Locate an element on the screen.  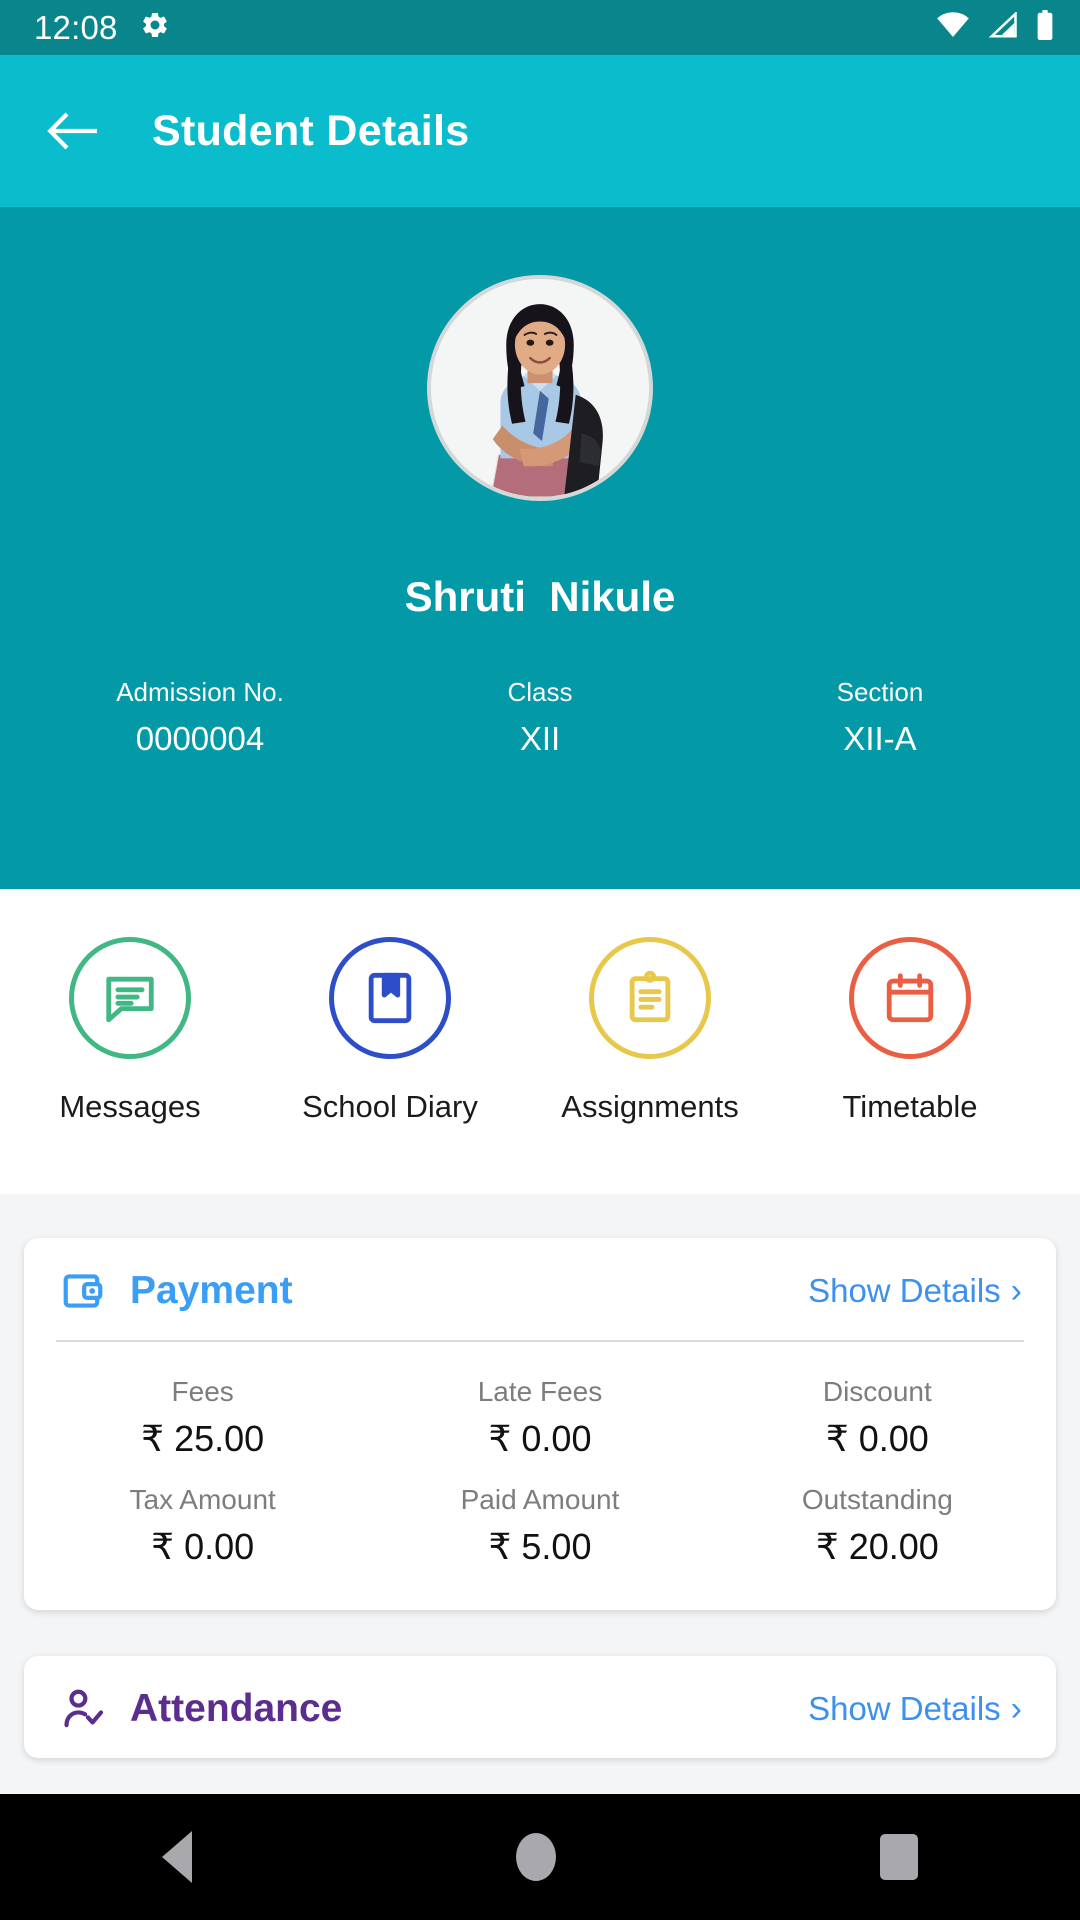
payment-cell-tax-amount: Tax Amount ₹ 0.00 is located at coordinates (202, 1526).